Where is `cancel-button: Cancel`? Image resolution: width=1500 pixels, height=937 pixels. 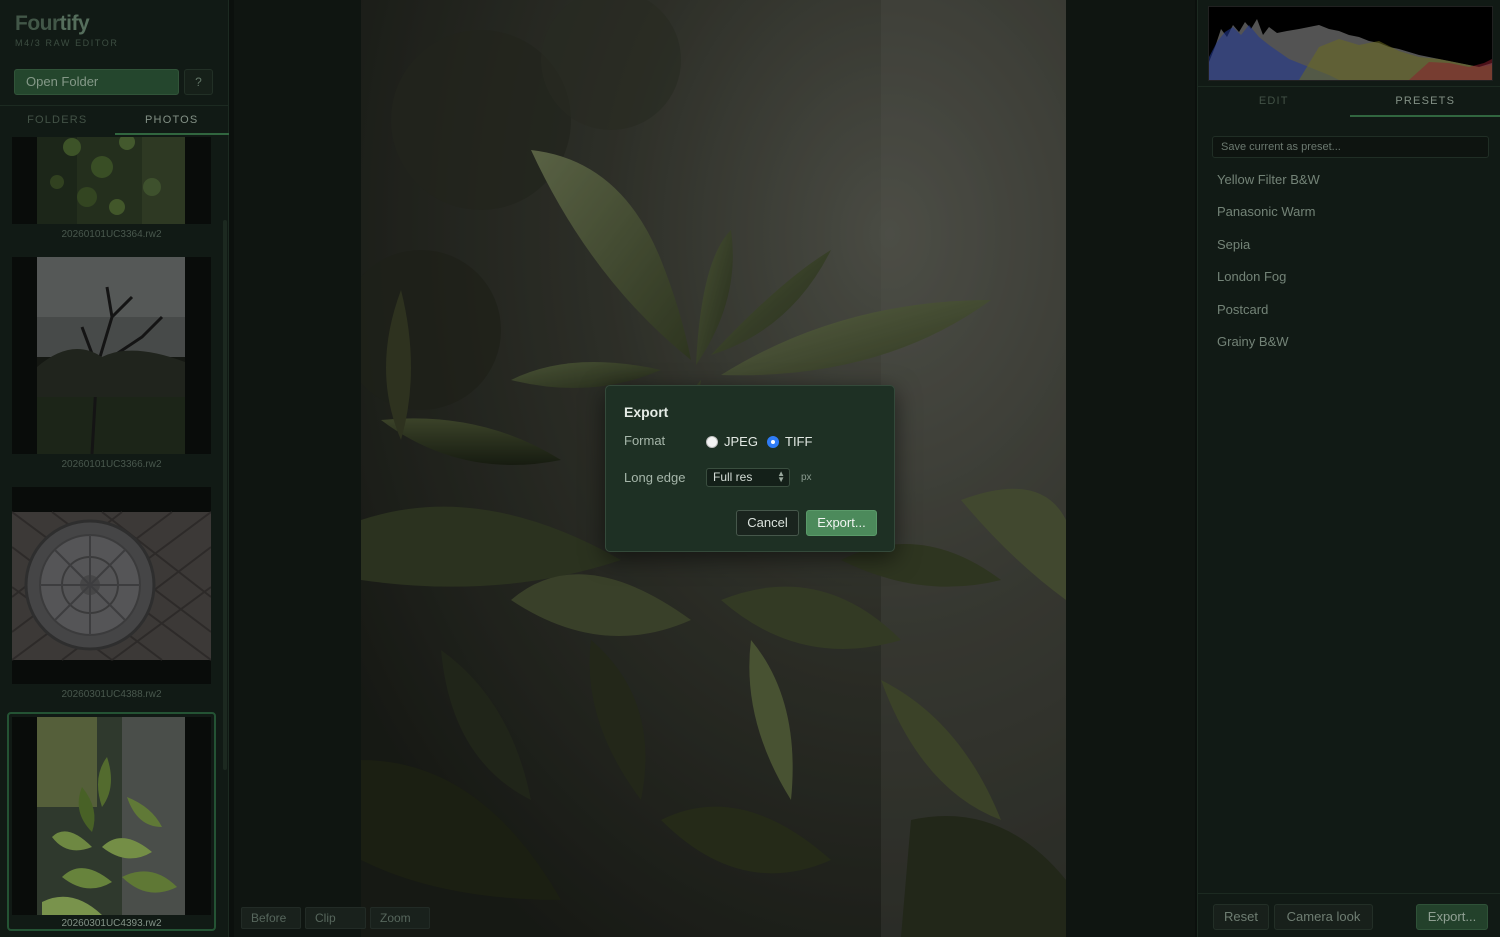 cancel-button: Cancel is located at coordinates (767, 523).